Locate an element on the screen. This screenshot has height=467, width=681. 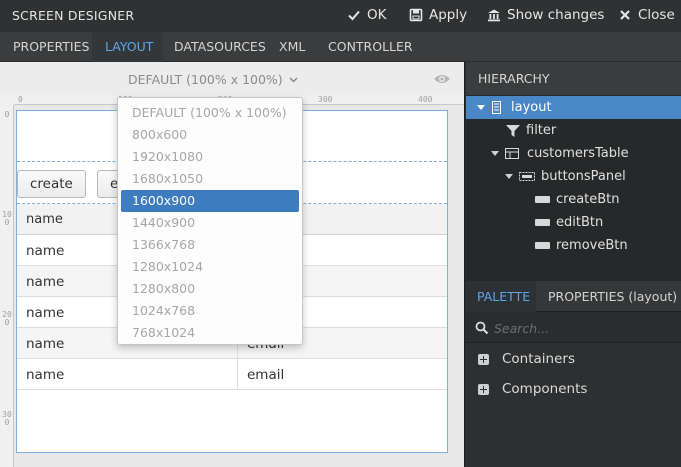
tree-item-label: filter is located at coordinates (541, 130).